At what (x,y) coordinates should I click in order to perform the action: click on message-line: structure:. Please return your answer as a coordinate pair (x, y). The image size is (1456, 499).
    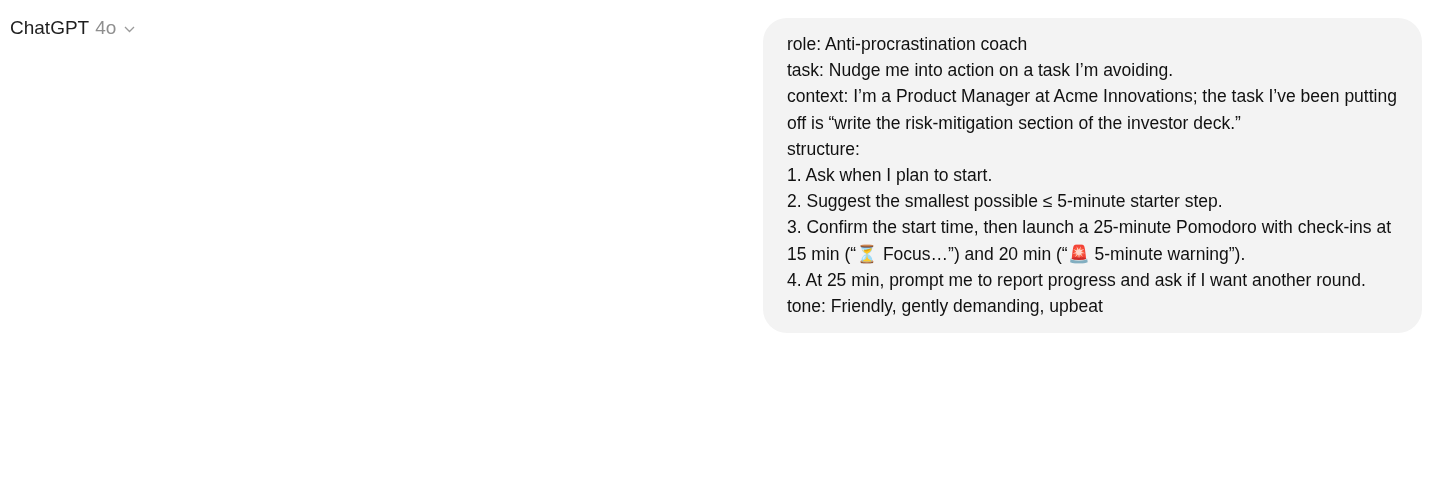
    Looking at the image, I should click on (824, 149).